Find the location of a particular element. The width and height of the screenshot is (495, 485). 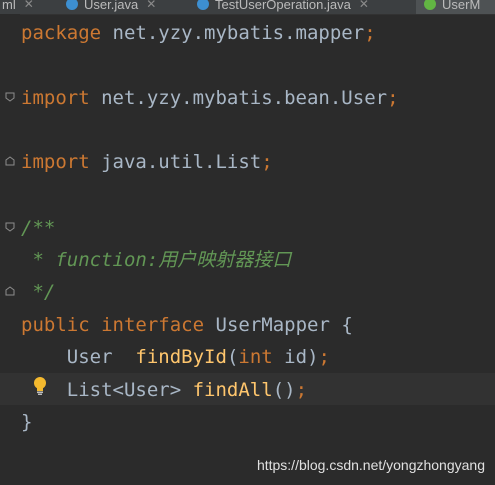

param-name: id is located at coordinates (296, 357).